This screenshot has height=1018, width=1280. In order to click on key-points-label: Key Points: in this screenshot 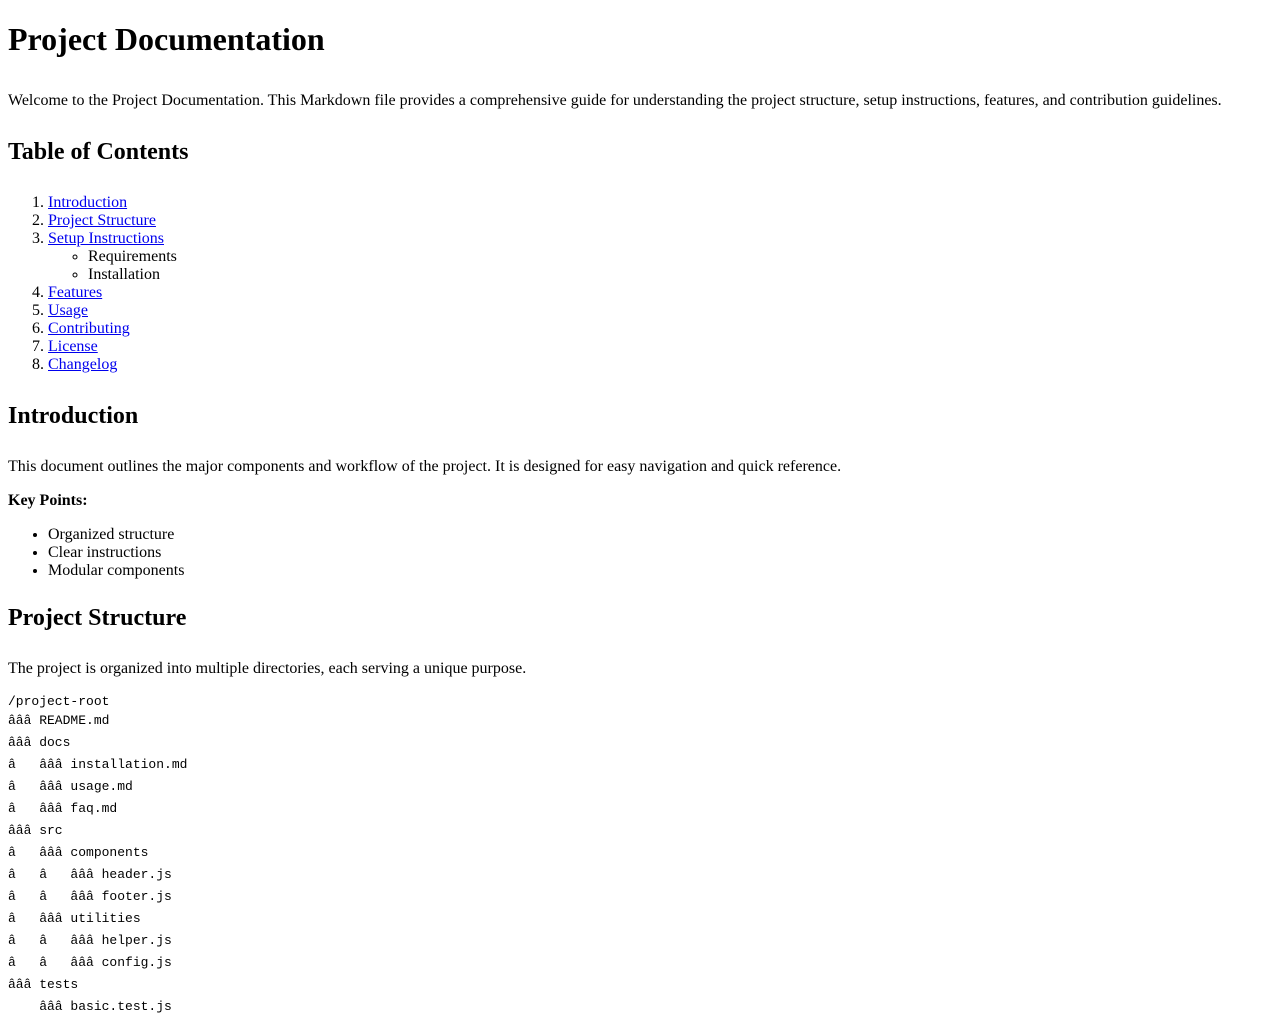, I will do `click(48, 500)`.